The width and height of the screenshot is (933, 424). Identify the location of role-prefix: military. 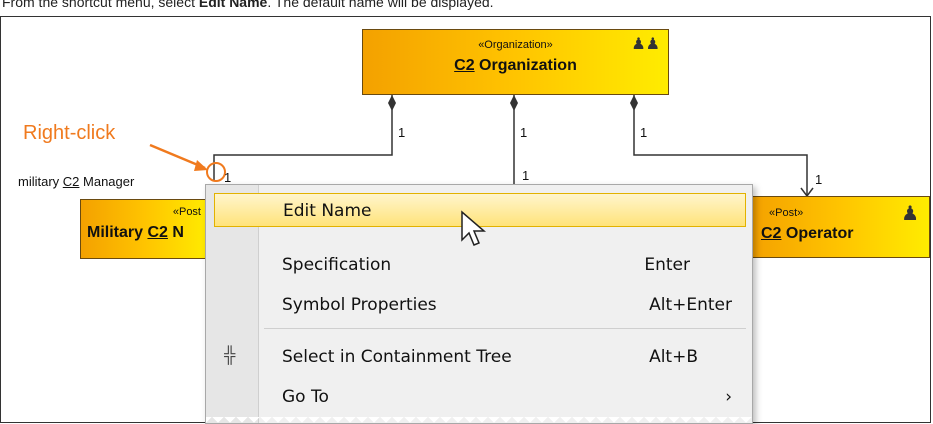
(40, 181).